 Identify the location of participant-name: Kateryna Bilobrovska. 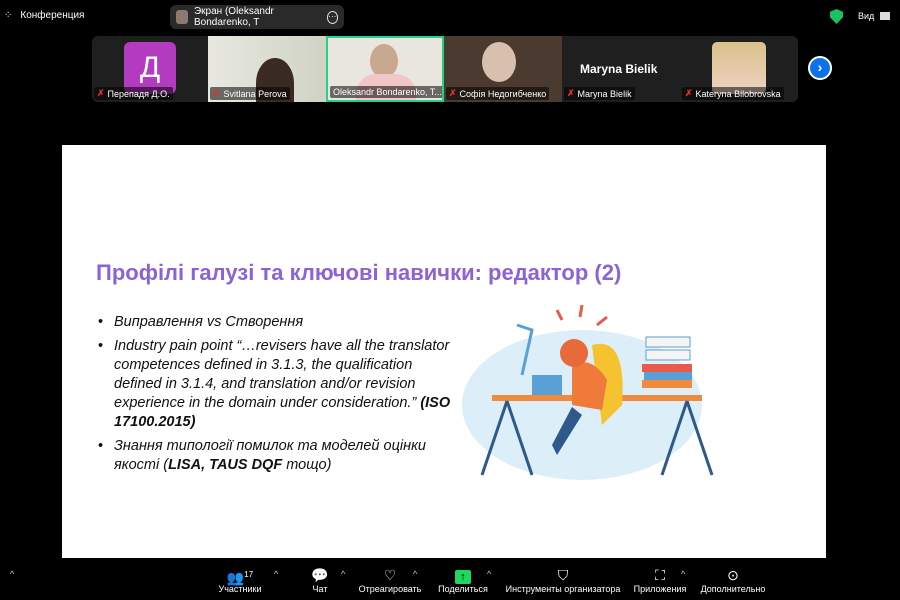
(738, 93).